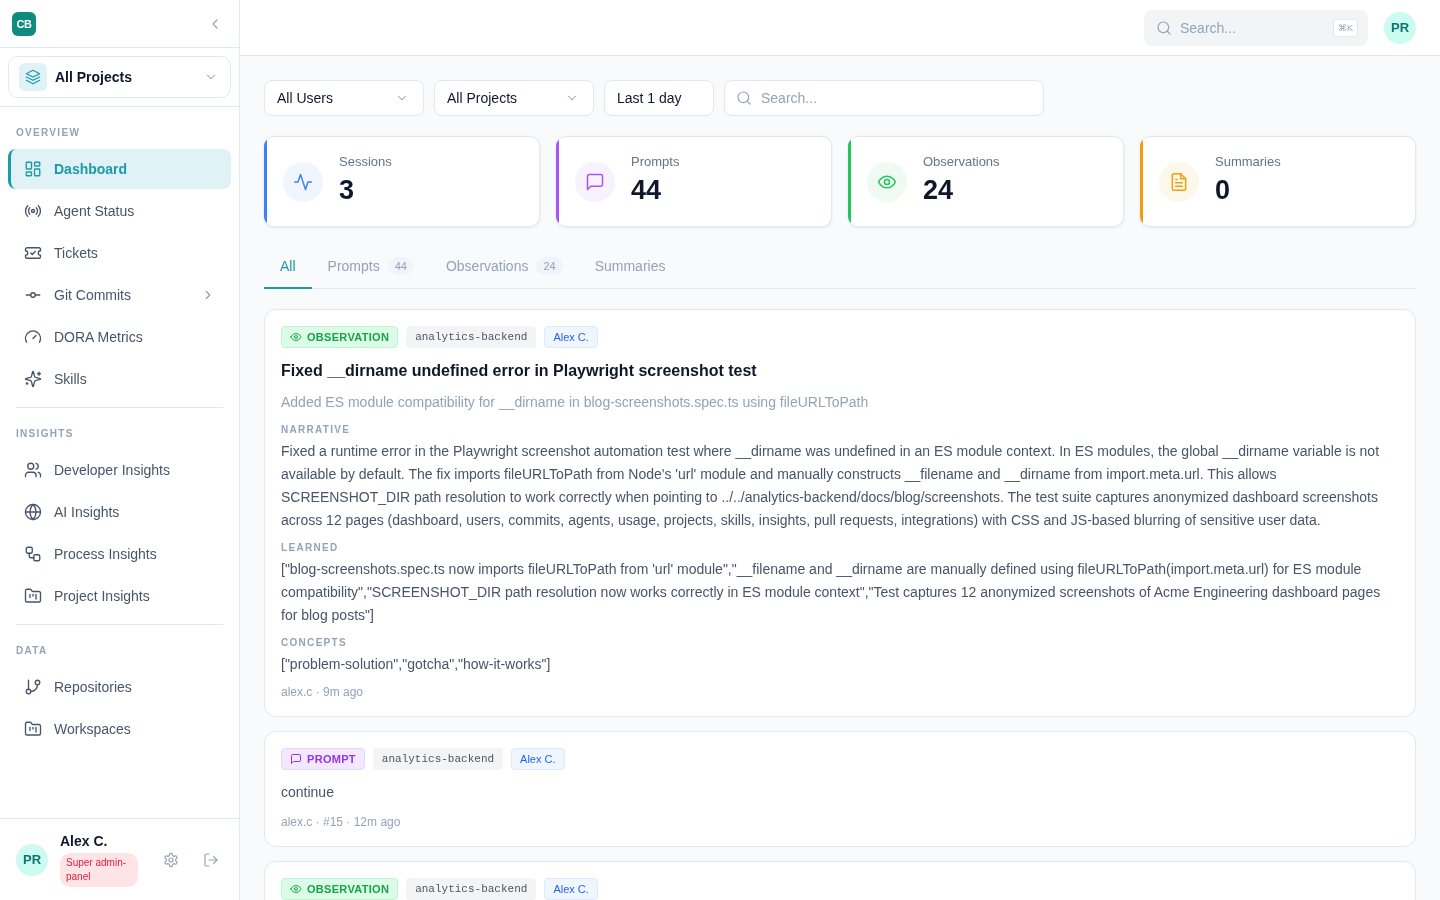 Image resolution: width=1440 pixels, height=900 pixels. Describe the element at coordinates (1179, 181) in the screenshot. I see `document-icon` at that location.